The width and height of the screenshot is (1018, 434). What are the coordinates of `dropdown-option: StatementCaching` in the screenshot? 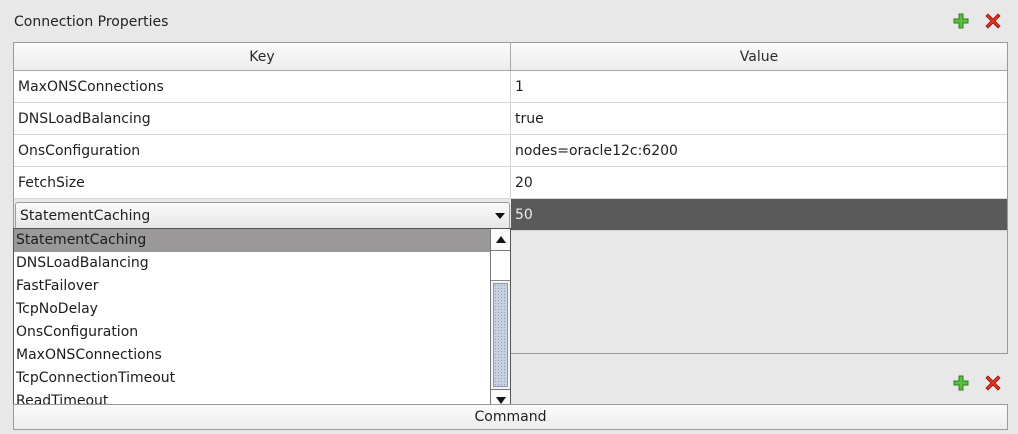 It's located at (252, 240).